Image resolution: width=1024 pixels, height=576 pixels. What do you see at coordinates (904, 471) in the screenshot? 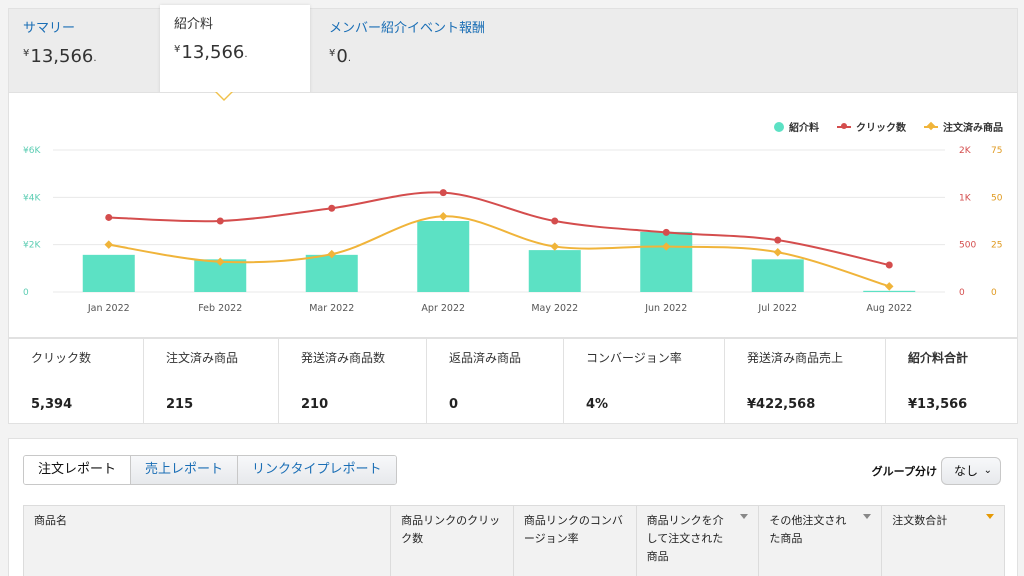
I see `group-by-label: グループ分け` at bounding box center [904, 471].